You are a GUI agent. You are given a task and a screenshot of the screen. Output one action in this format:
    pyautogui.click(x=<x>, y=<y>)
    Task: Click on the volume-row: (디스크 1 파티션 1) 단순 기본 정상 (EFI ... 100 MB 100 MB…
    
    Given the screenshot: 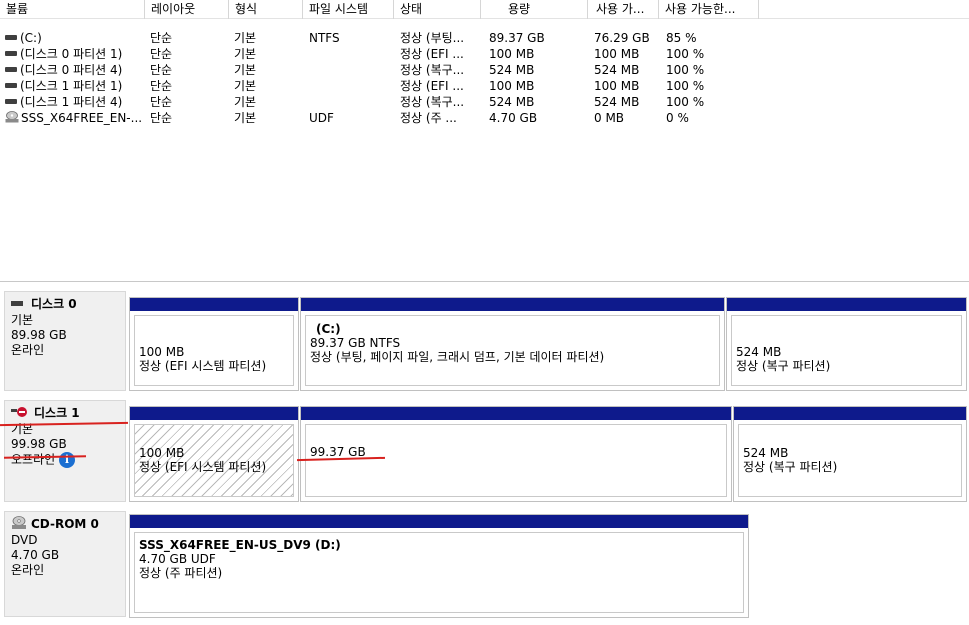 What is the action you would take?
    pyautogui.click(x=484, y=86)
    